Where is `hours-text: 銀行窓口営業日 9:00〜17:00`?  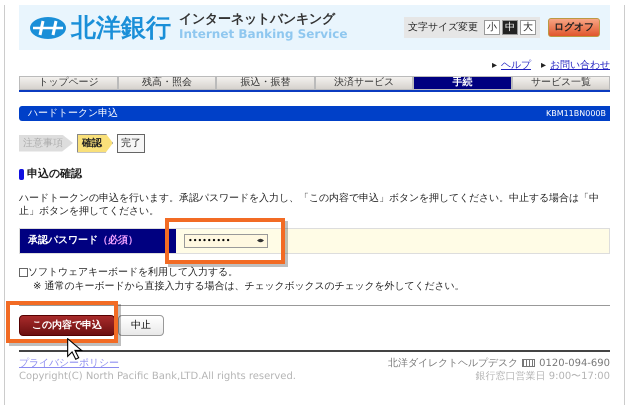 hours-text: 銀行窓口営業日 9:00〜17:00 is located at coordinates (543, 376).